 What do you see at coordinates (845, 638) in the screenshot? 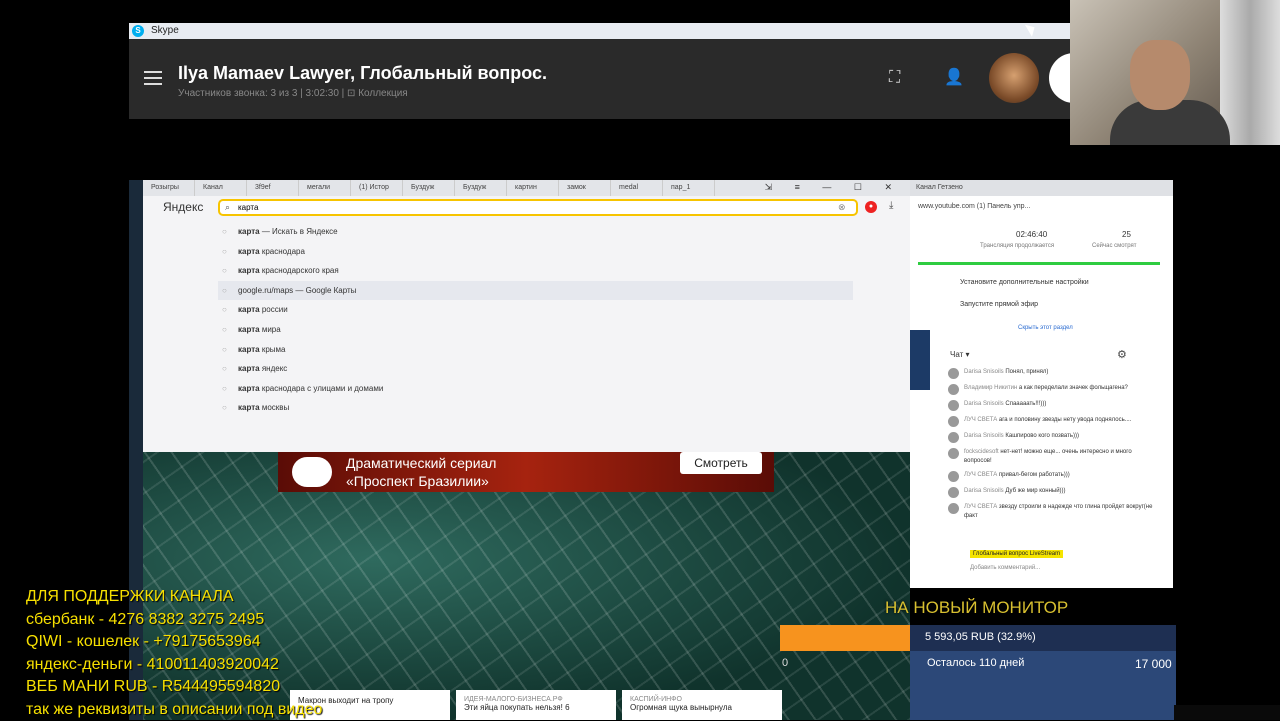
I see `goal-bar-fill` at bounding box center [845, 638].